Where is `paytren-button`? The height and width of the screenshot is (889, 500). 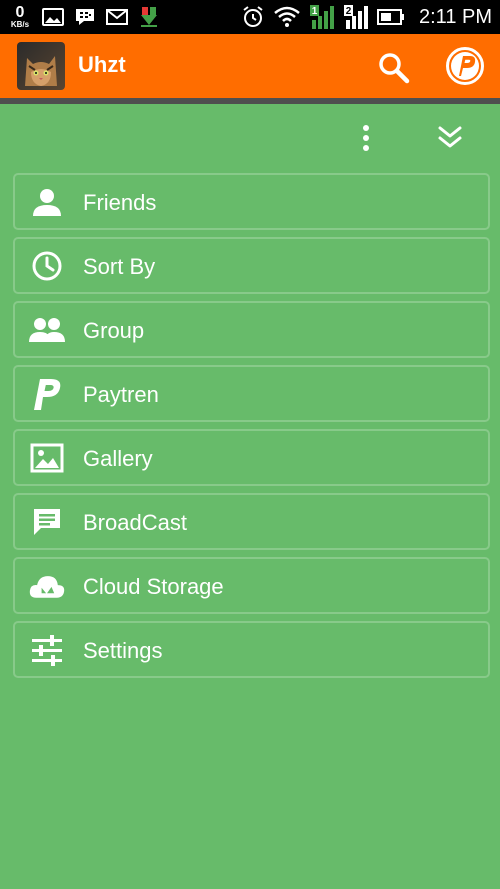
paytren-button is located at coordinates (465, 66).